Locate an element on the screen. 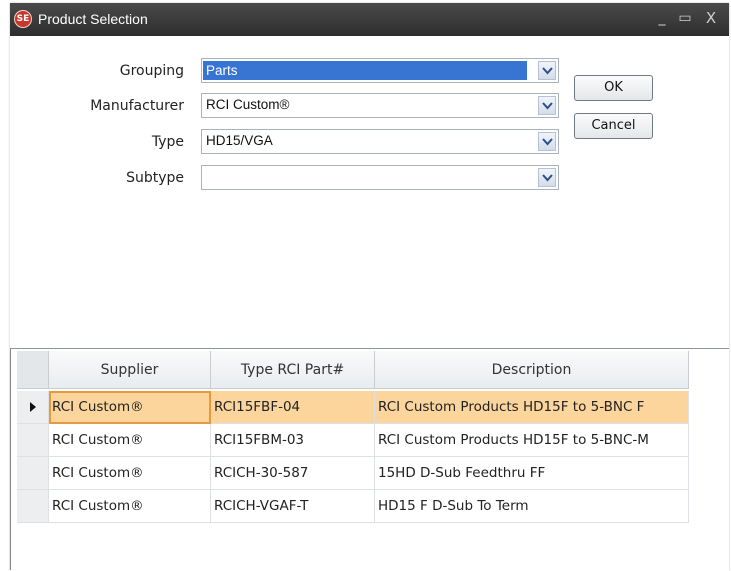  column-header-part-number: Type RCI Part# is located at coordinates (293, 370).